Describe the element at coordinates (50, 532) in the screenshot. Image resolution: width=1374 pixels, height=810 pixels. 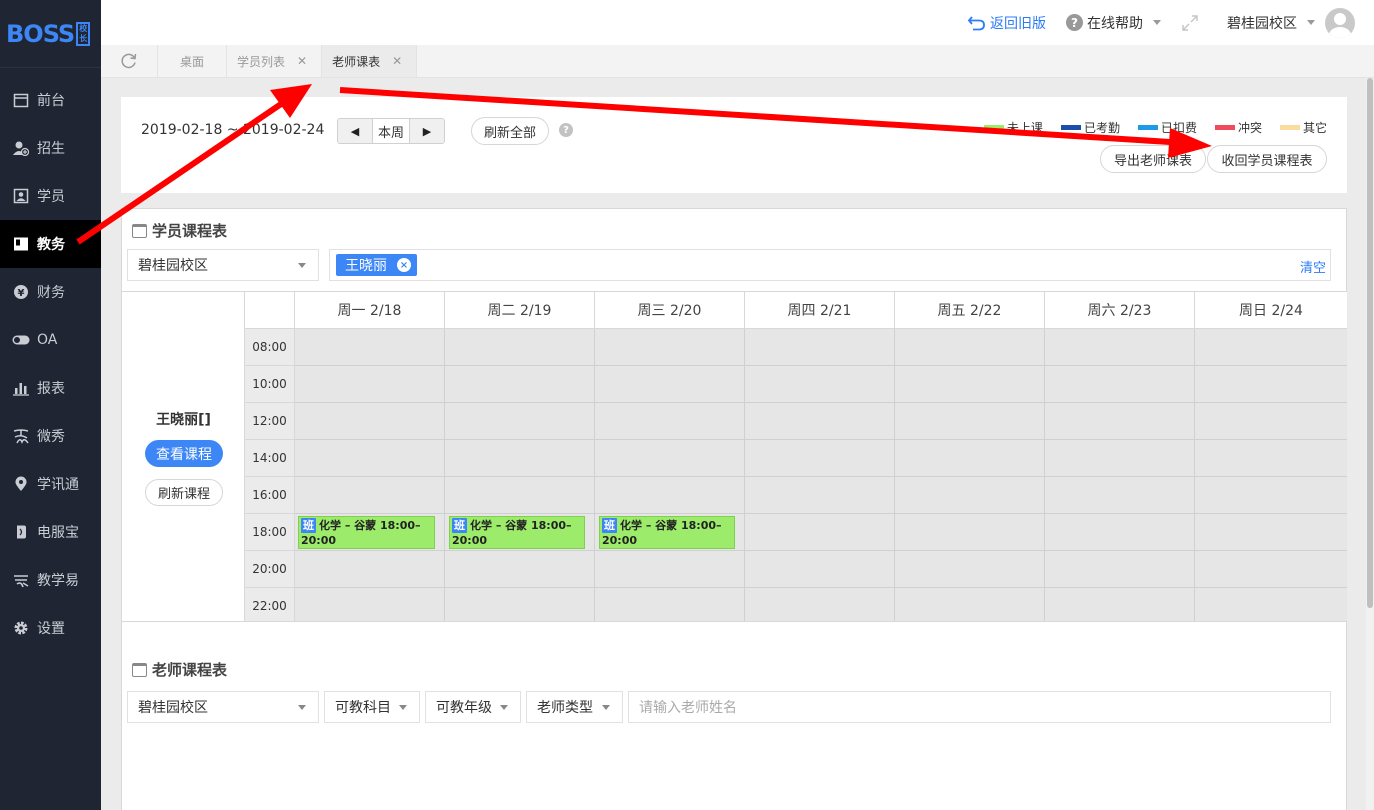
I see `sidebar-item-dianfubao: 电服宝` at that location.